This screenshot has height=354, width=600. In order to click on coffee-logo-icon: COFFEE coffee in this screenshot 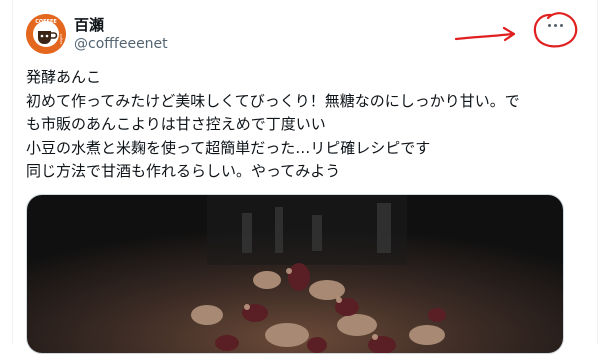, I will do `click(46, 34)`.